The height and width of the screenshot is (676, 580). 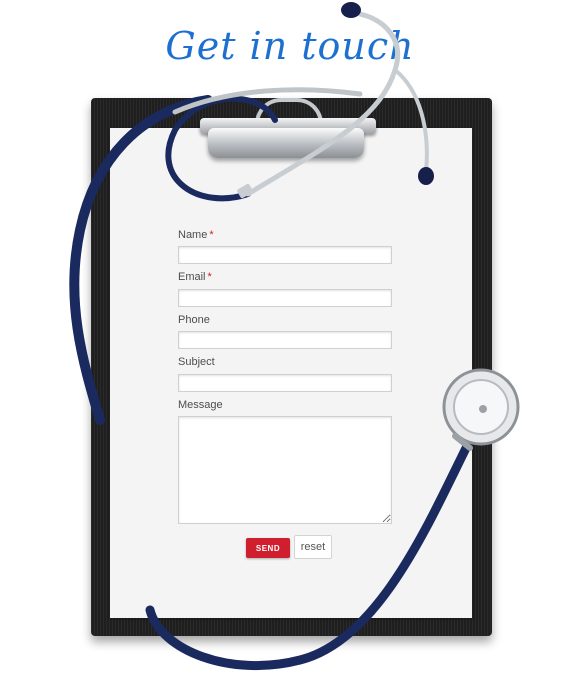 I want to click on name-label-text: Name, so click(x=193, y=235).